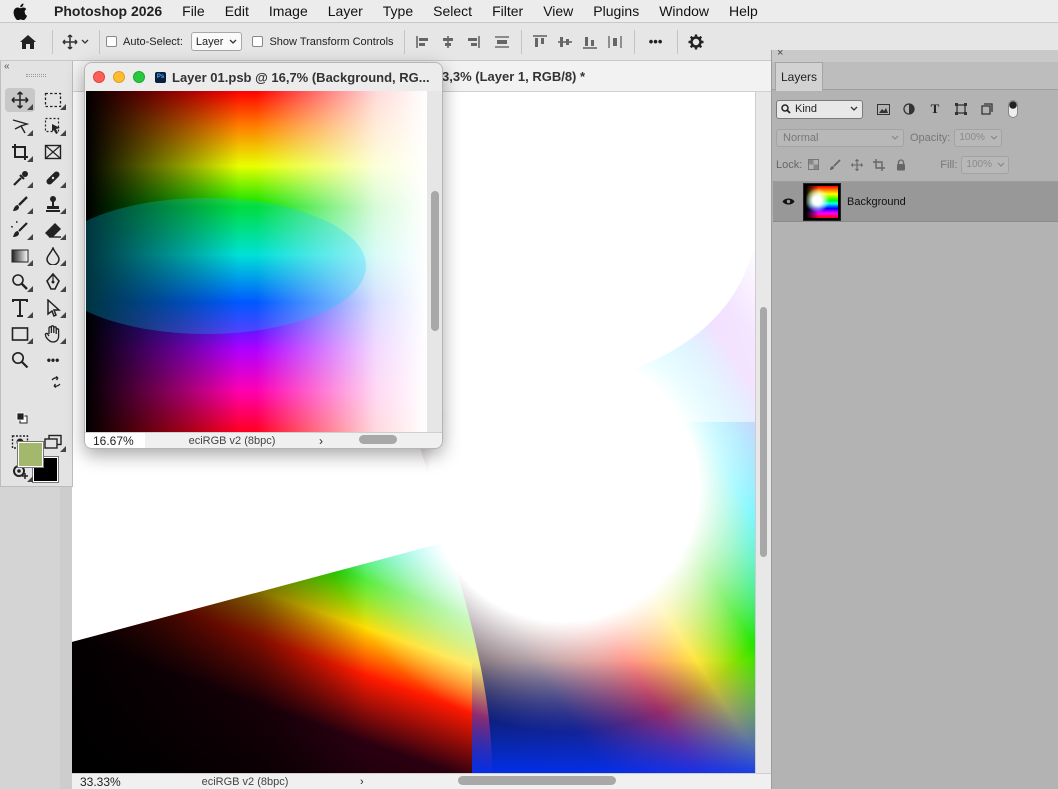  Describe the element at coordinates (53, 204) in the screenshot. I see `clone-stamp-tool-icon` at that location.